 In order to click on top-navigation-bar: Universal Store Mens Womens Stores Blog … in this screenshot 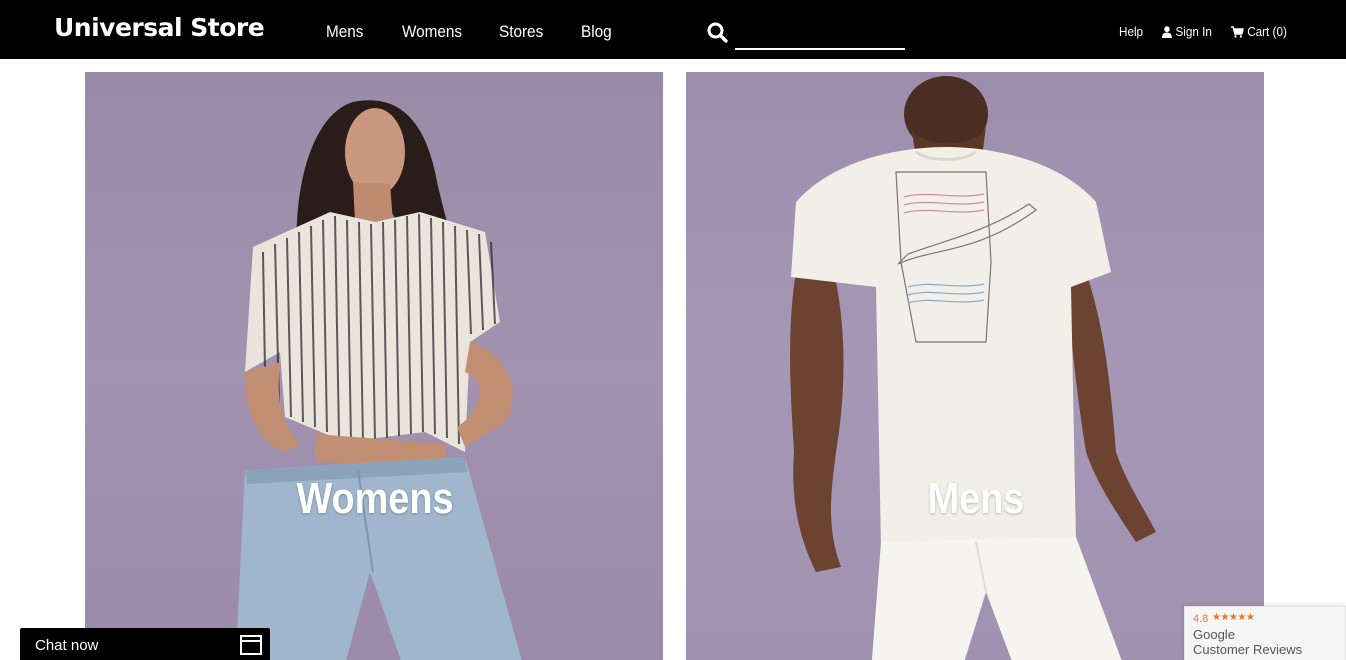, I will do `click(673, 29)`.